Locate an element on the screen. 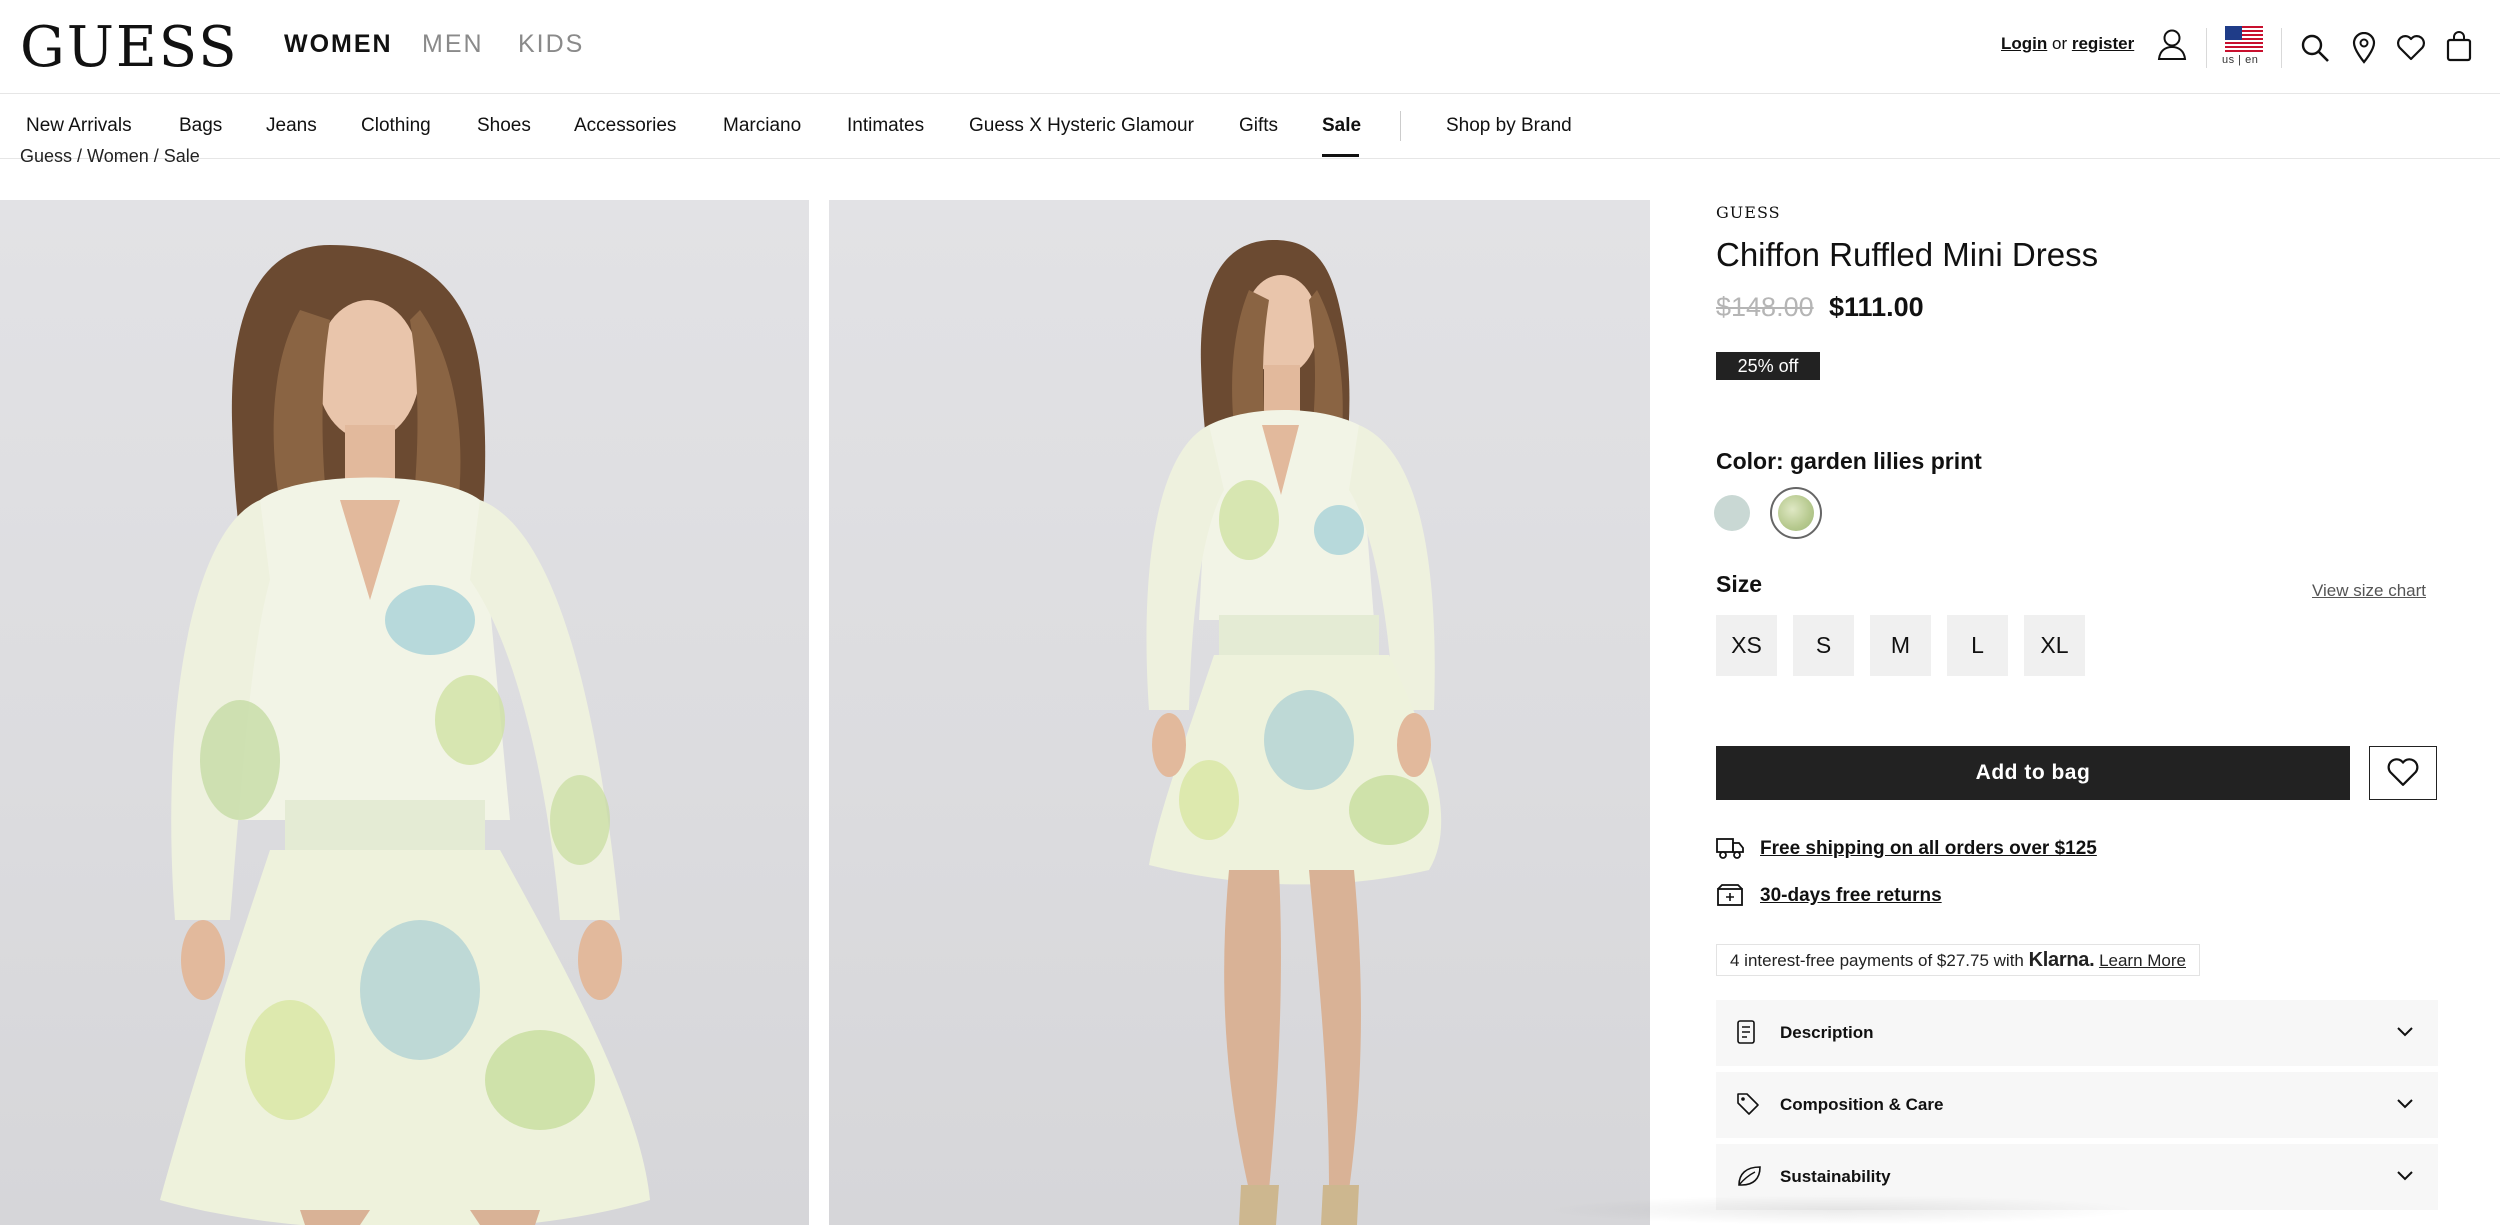 The image size is (2500, 1225). model-photo-side is located at coordinates (1294, 732).